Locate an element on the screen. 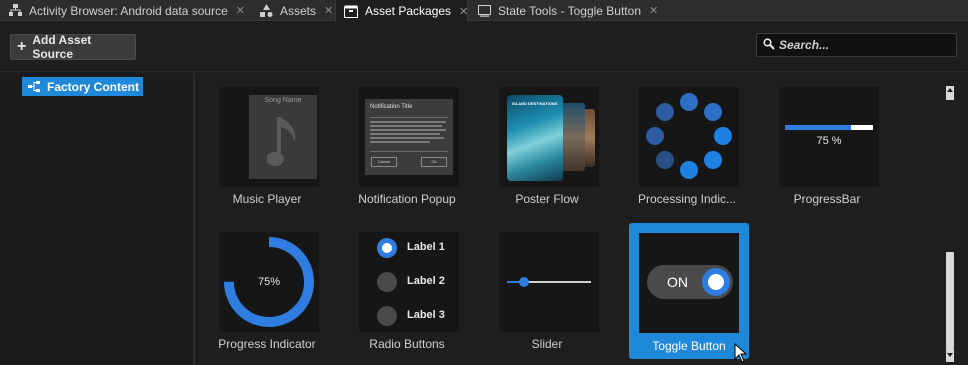  tree-item-label: Factory Content is located at coordinates (93, 86).